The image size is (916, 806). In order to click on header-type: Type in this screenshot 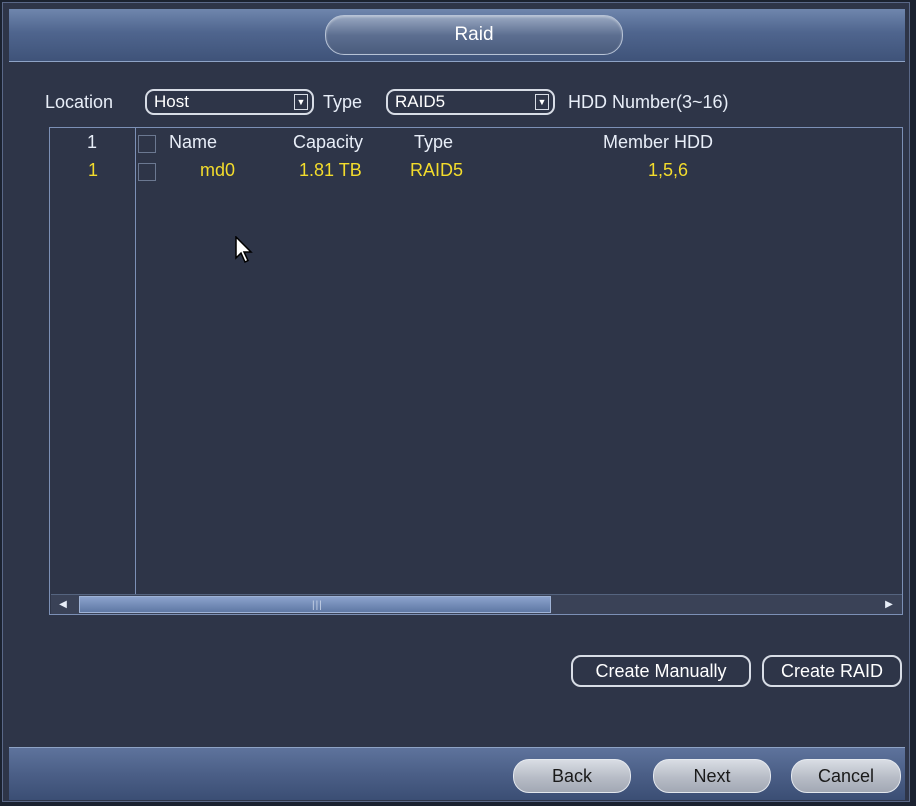, I will do `click(433, 142)`.